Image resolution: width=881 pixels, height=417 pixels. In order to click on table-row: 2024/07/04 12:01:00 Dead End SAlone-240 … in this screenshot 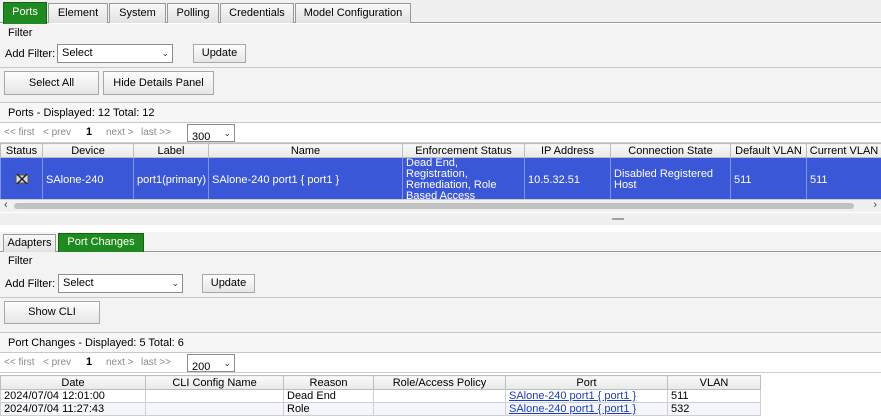, I will do `click(380, 396)`.